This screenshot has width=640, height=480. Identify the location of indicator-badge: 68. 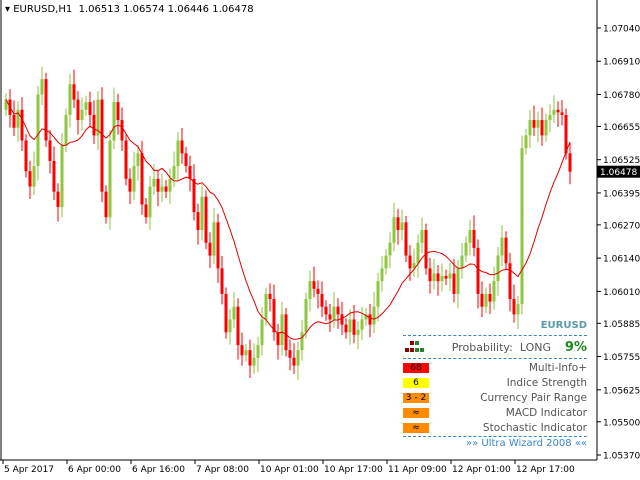
(416, 367).